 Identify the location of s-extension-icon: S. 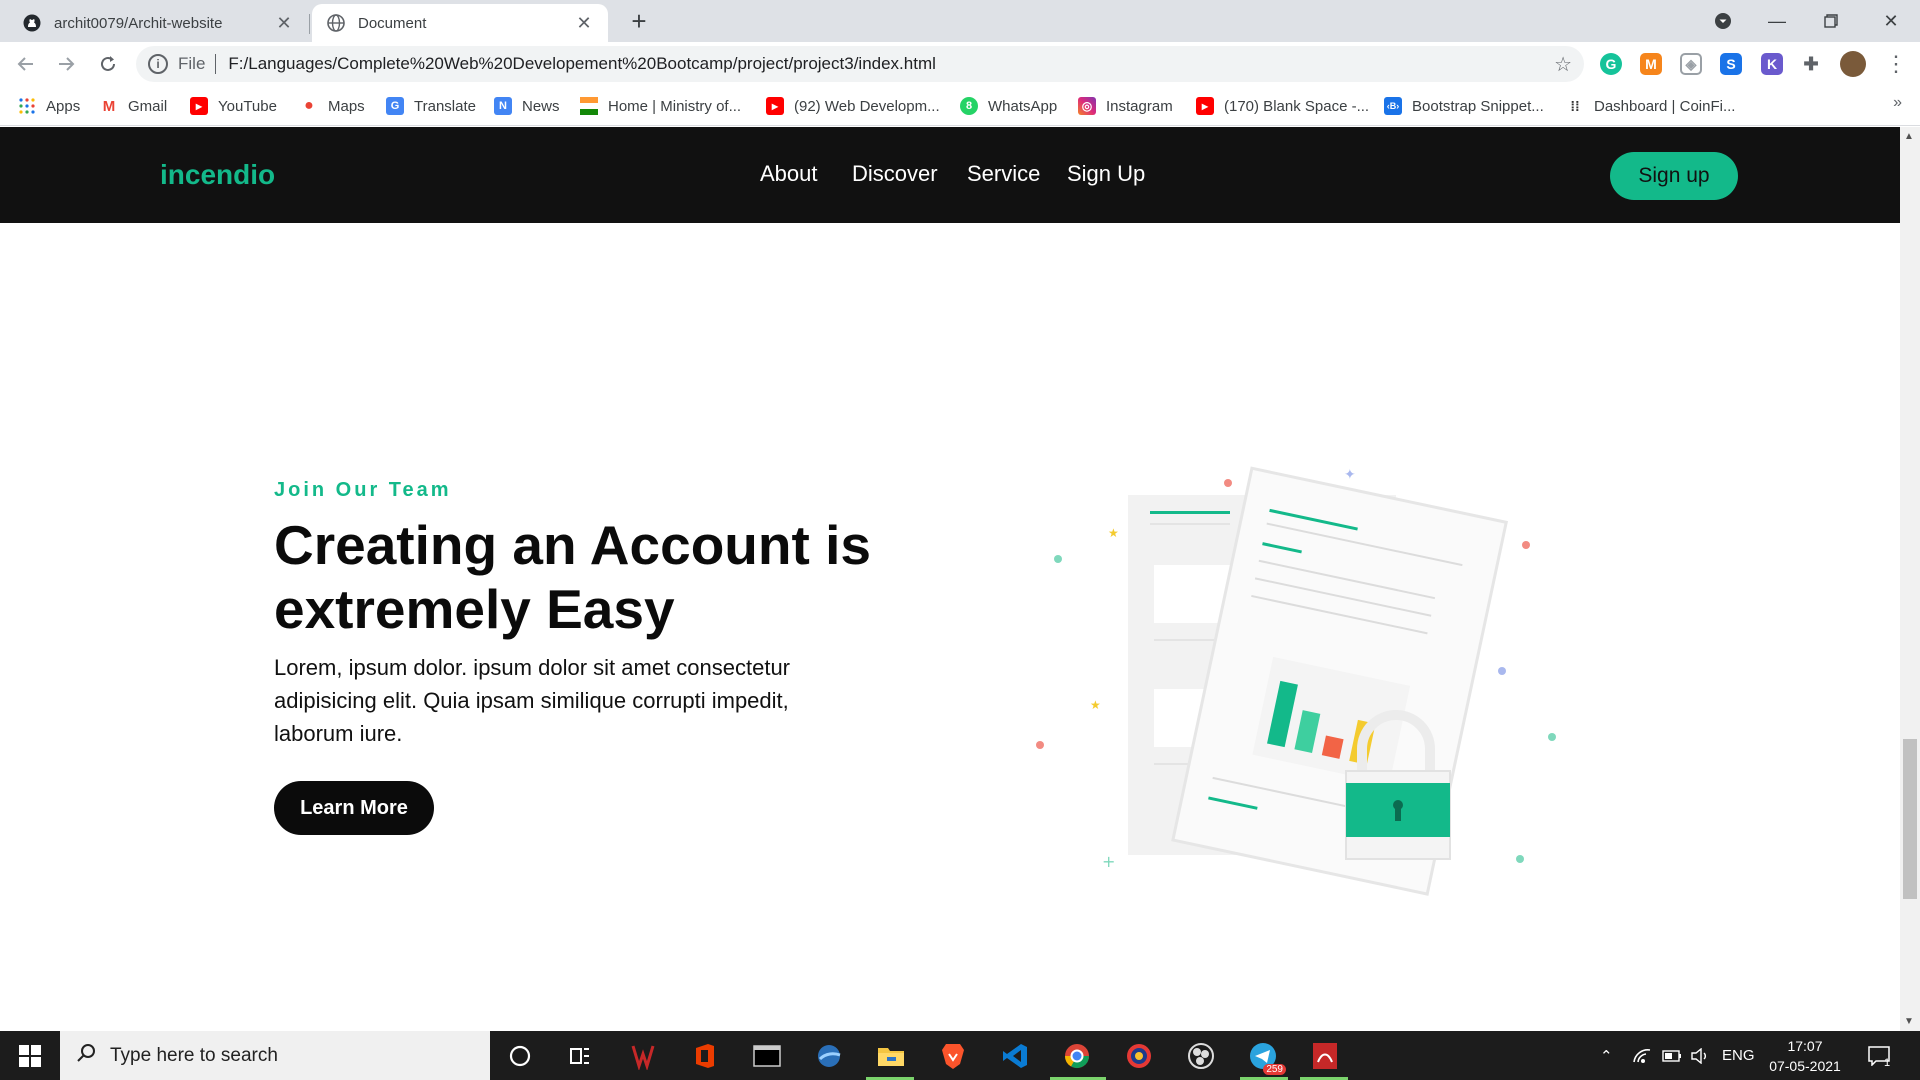
(1731, 64).